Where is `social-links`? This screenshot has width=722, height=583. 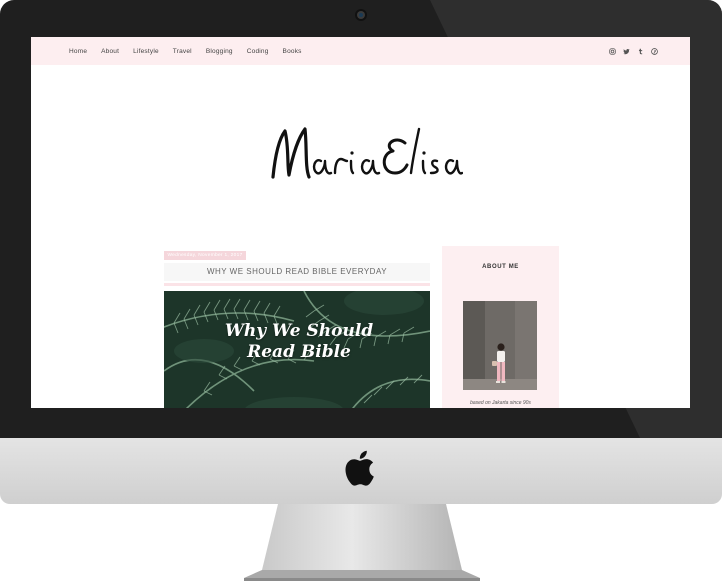 social-links is located at coordinates (633, 51).